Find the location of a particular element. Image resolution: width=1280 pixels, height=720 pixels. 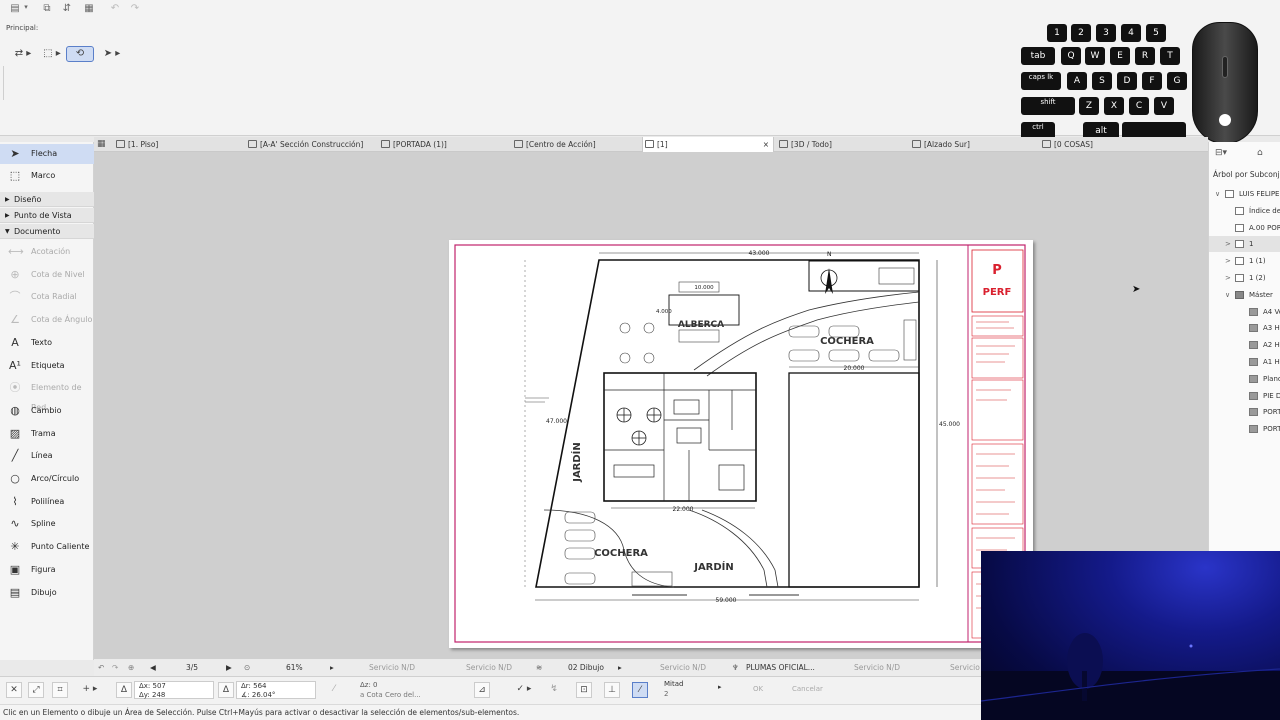

check-icon: ✓ ▸ is located at coordinates (524, 690).